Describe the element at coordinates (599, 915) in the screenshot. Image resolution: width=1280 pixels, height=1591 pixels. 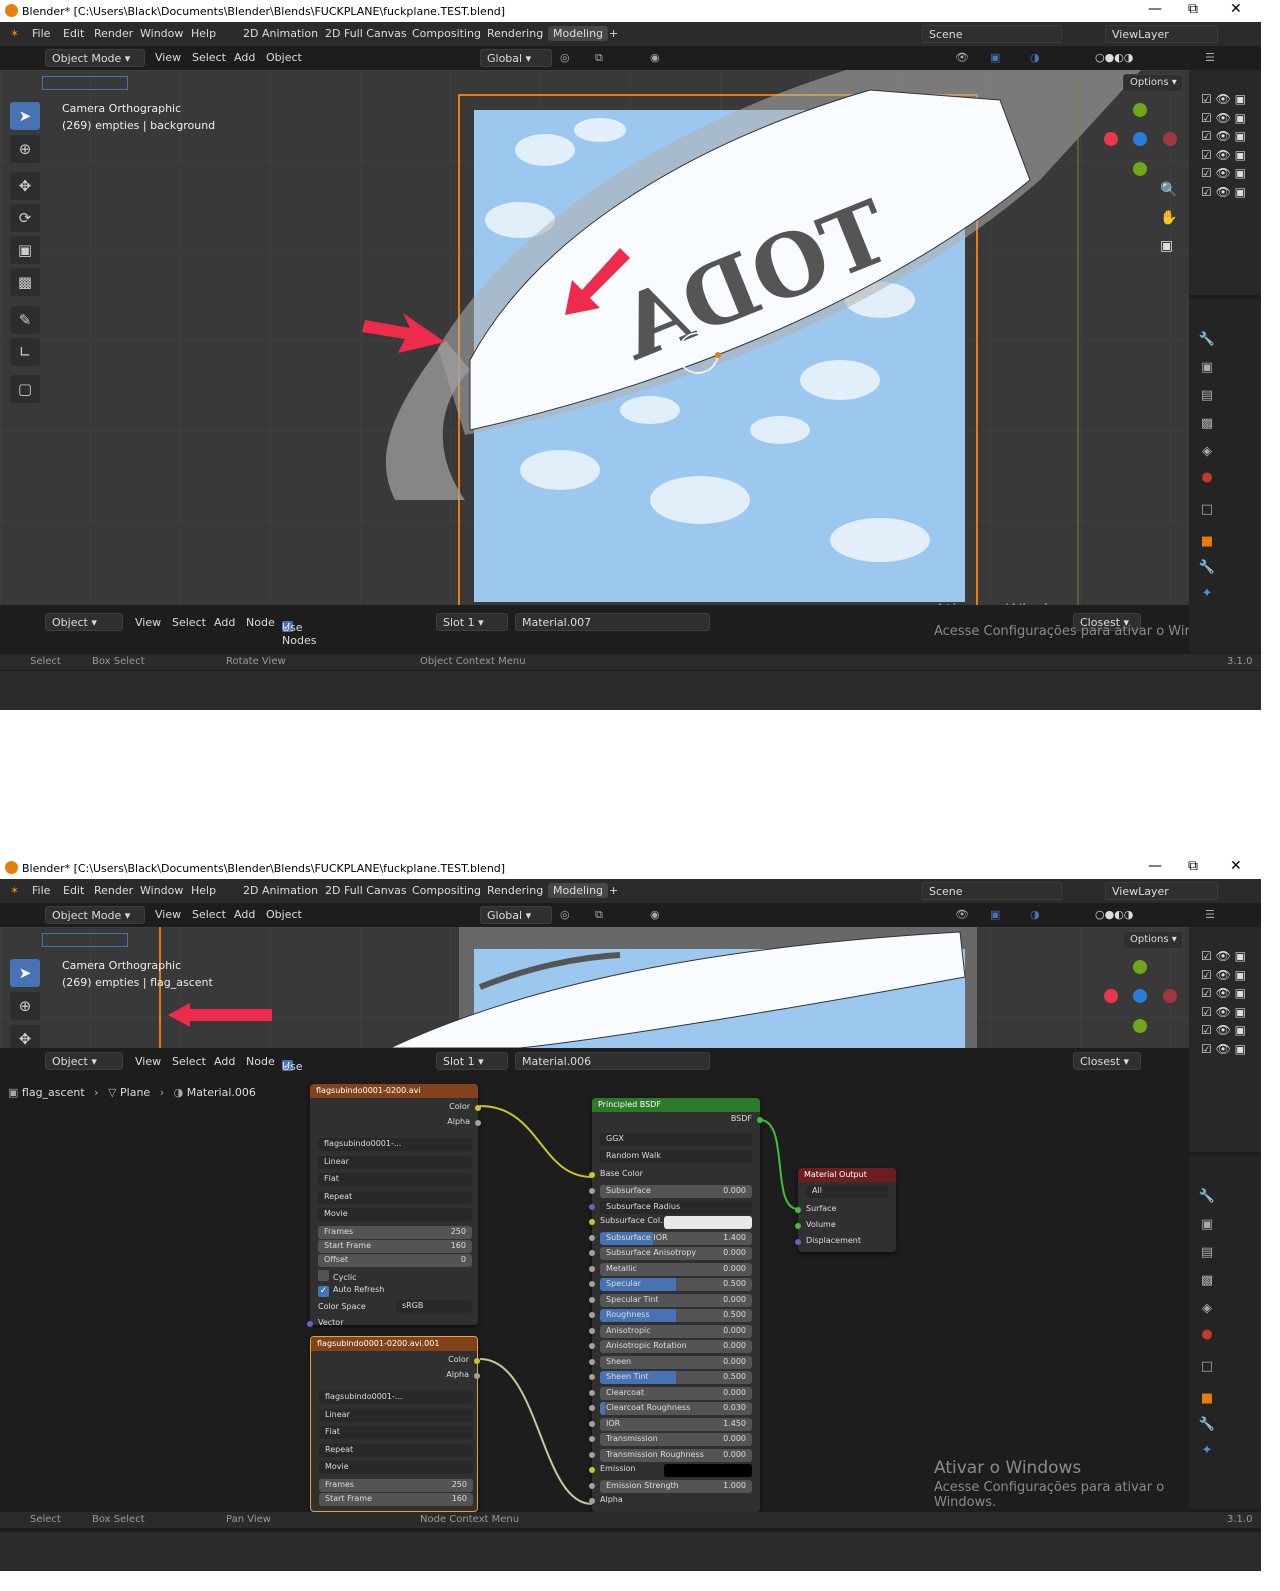
I see `snap-icon: ⧉` at that location.